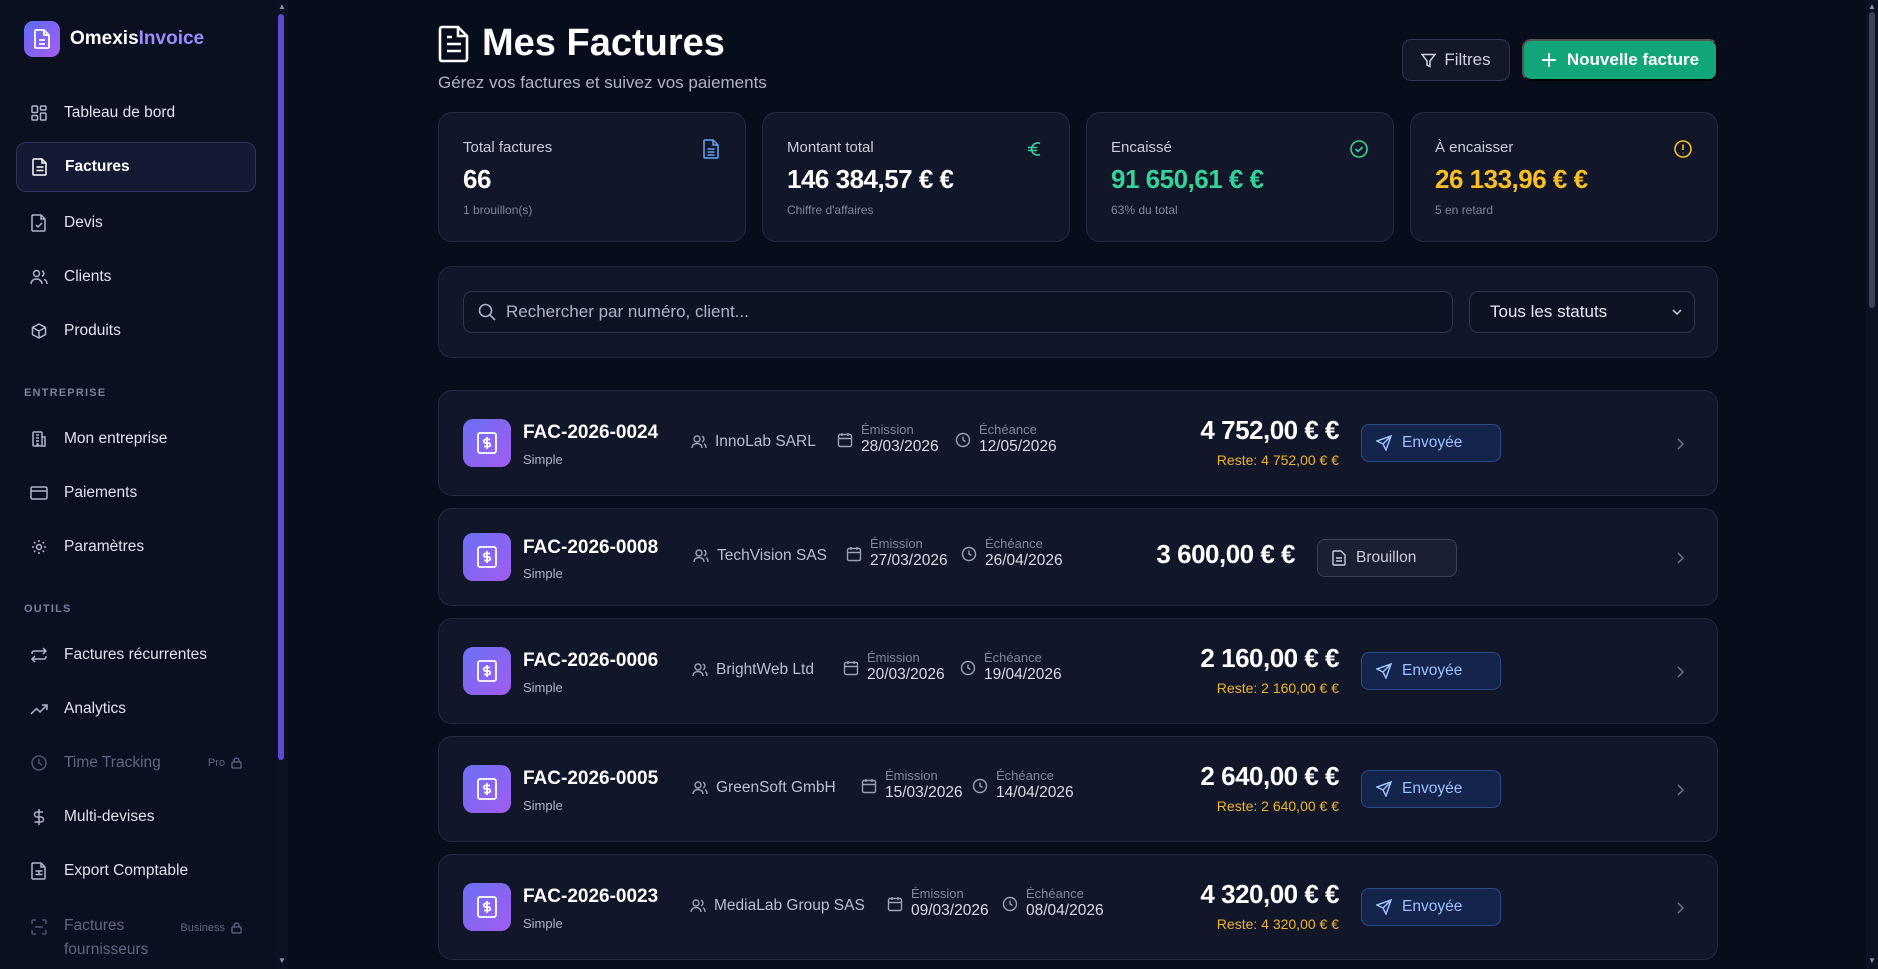 This screenshot has height=969, width=1878. I want to click on sidebar-scrollbar: ▲ ▼, so click(282, 484).